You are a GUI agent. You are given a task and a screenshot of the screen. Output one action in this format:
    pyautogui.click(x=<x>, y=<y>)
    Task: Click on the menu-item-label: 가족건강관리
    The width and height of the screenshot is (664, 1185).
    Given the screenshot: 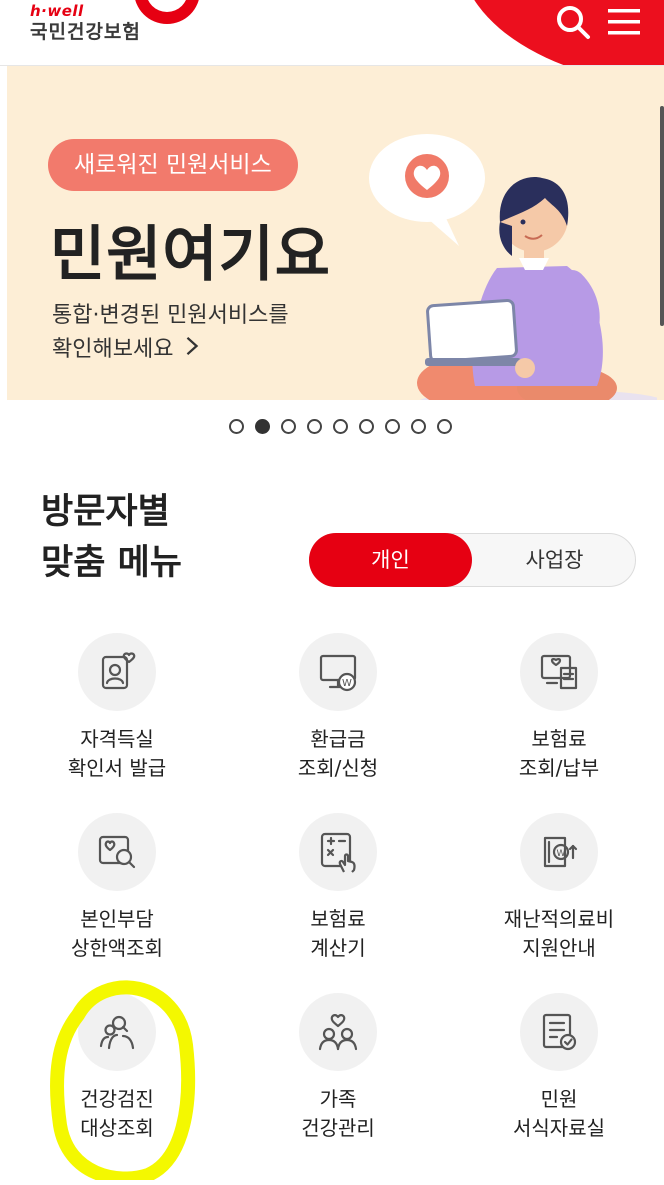 What is the action you would take?
    pyautogui.click(x=338, y=1114)
    